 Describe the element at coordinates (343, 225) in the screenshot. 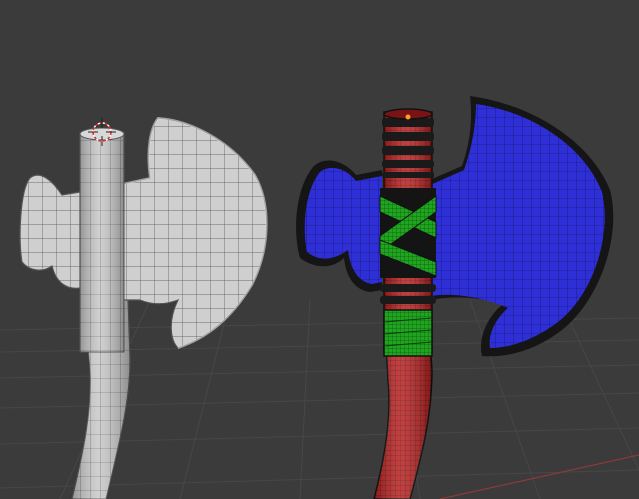

I see `right-axe-back-spike` at that location.